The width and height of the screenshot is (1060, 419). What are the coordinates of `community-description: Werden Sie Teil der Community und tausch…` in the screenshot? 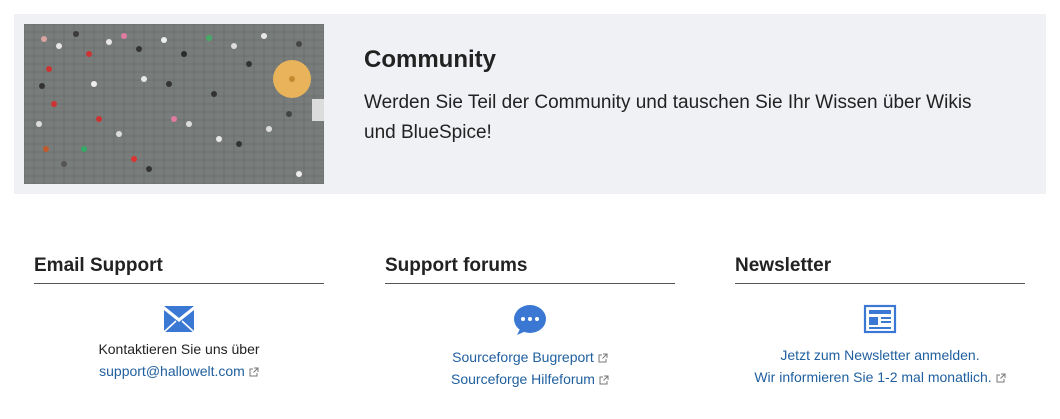 It's located at (668, 117).